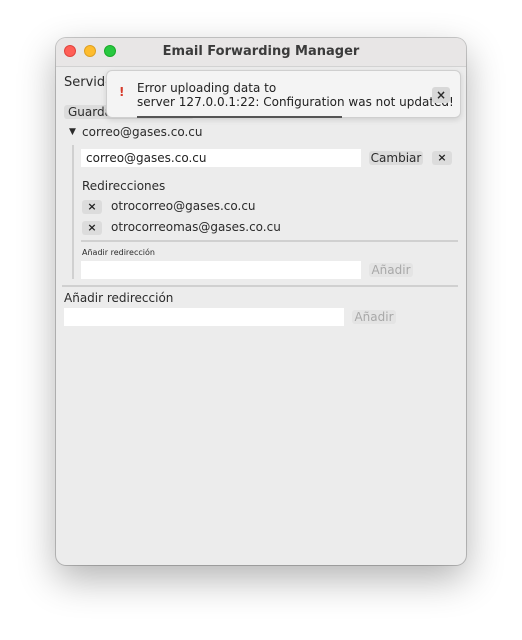 This screenshot has height=640, width=522. What do you see at coordinates (142, 132) in the screenshot?
I see `account-email-label: correo@gases.co.cu` at bounding box center [142, 132].